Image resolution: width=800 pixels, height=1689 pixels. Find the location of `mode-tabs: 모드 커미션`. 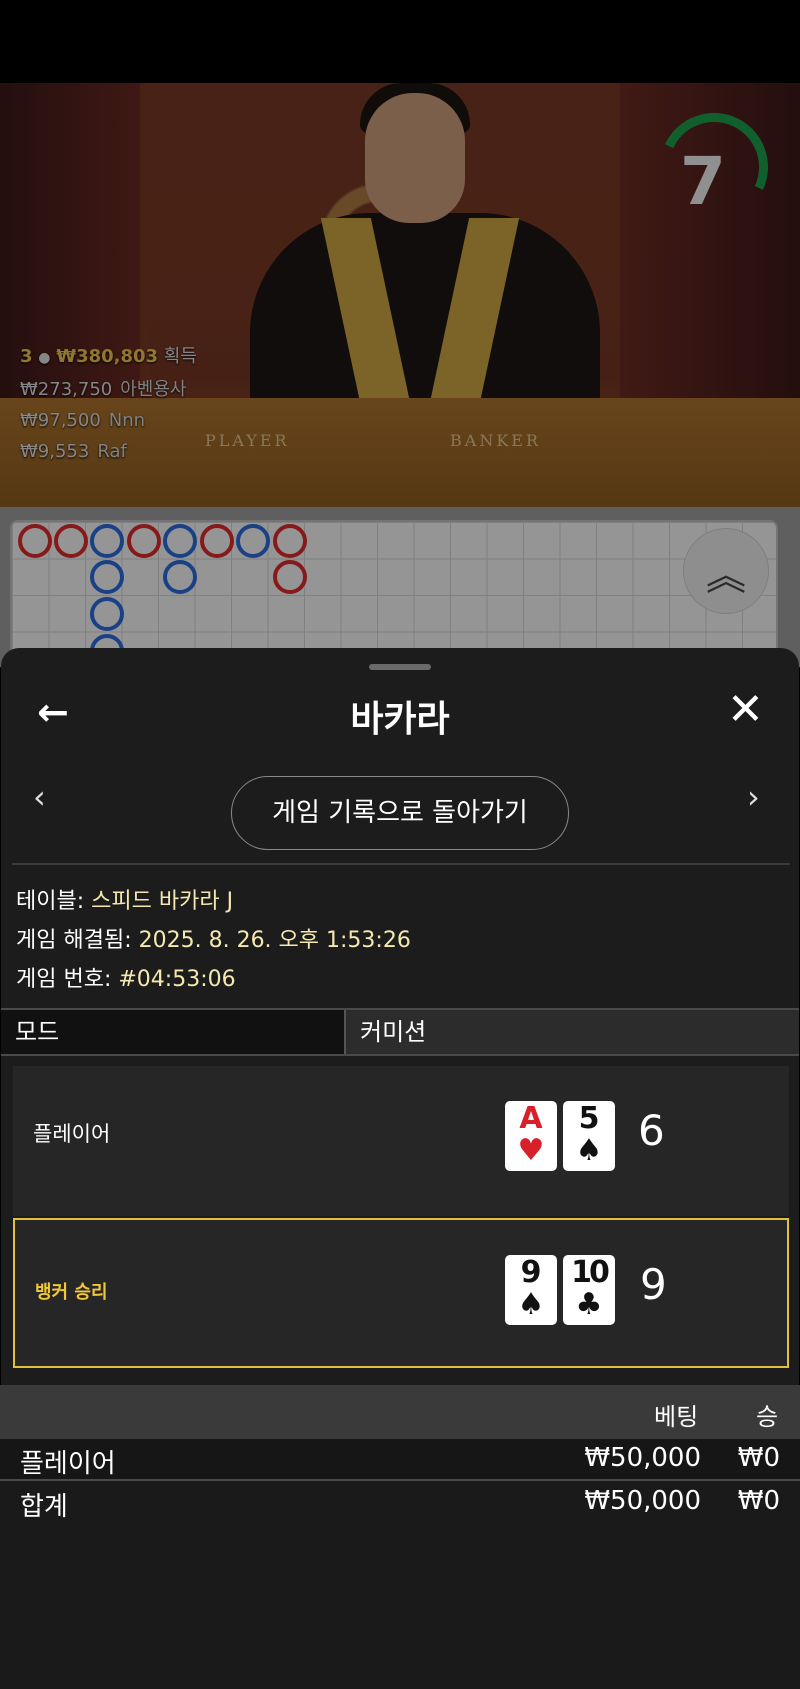

mode-tabs: 모드 커미션 is located at coordinates (400, 1032).